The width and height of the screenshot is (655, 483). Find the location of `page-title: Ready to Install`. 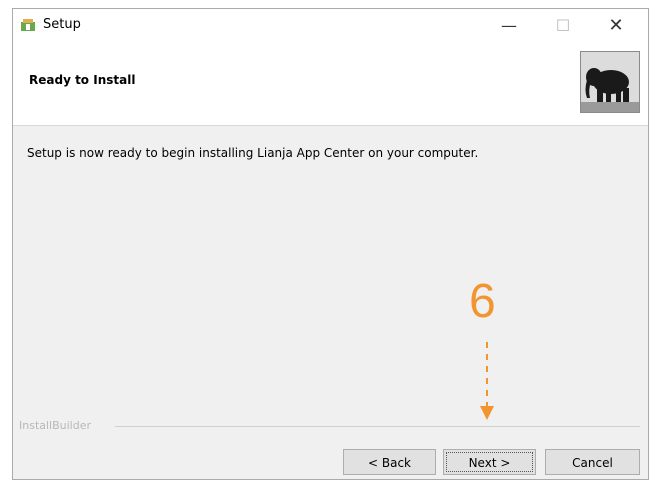

page-title: Ready to Install is located at coordinates (82, 80).